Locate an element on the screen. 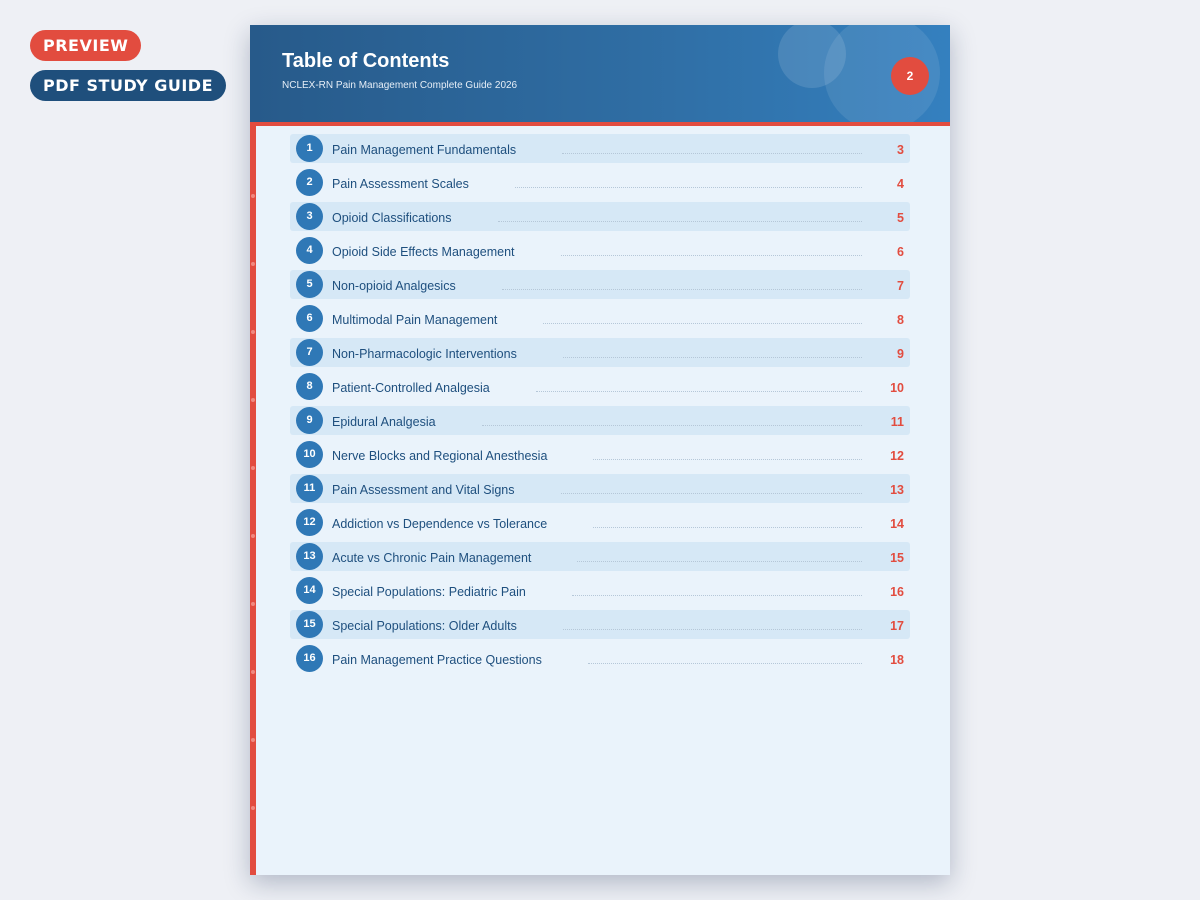 The width and height of the screenshot is (1200, 900). toc-entry-number: 15 is located at coordinates (309, 624).